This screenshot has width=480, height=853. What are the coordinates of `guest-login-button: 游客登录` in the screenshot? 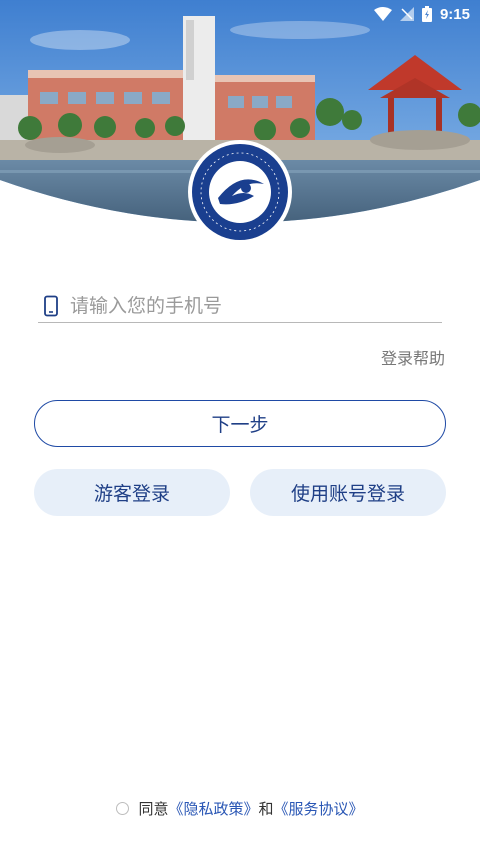 It's located at (132, 492).